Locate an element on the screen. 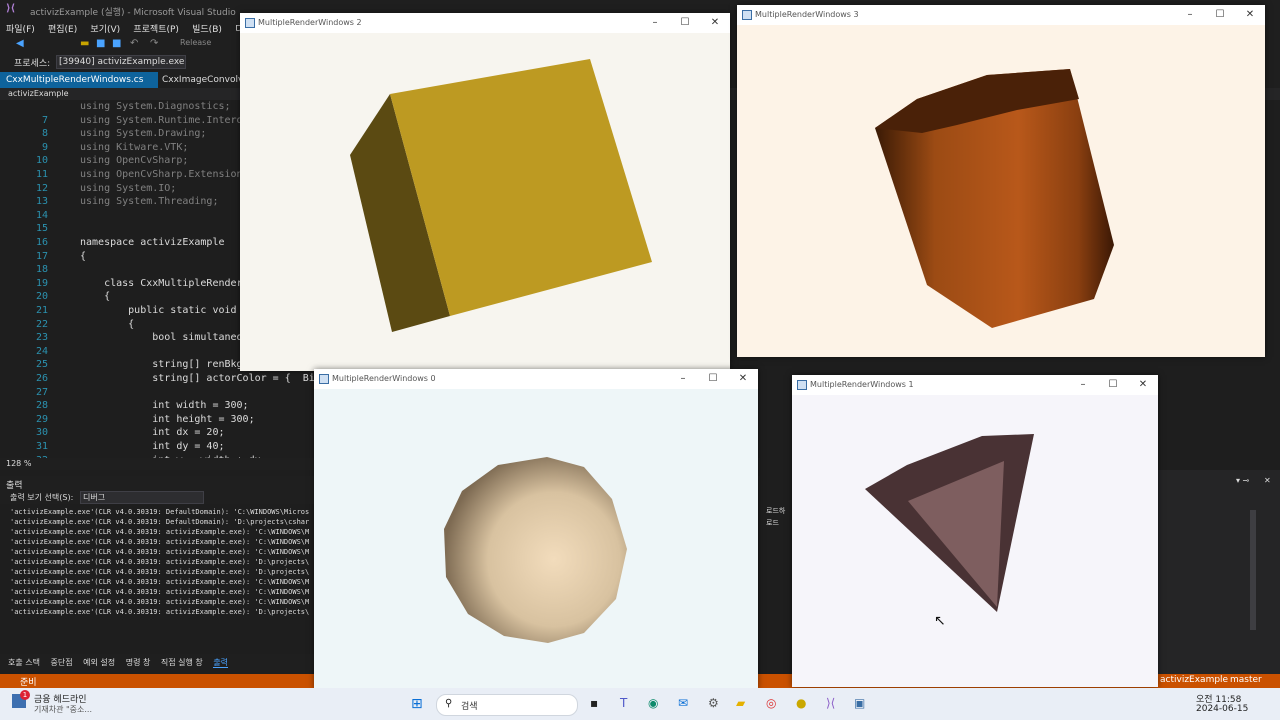 The width and height of the screenshot is (1280, 720). file-explorer-icon: ▰ is located at coordinates (740, 703).